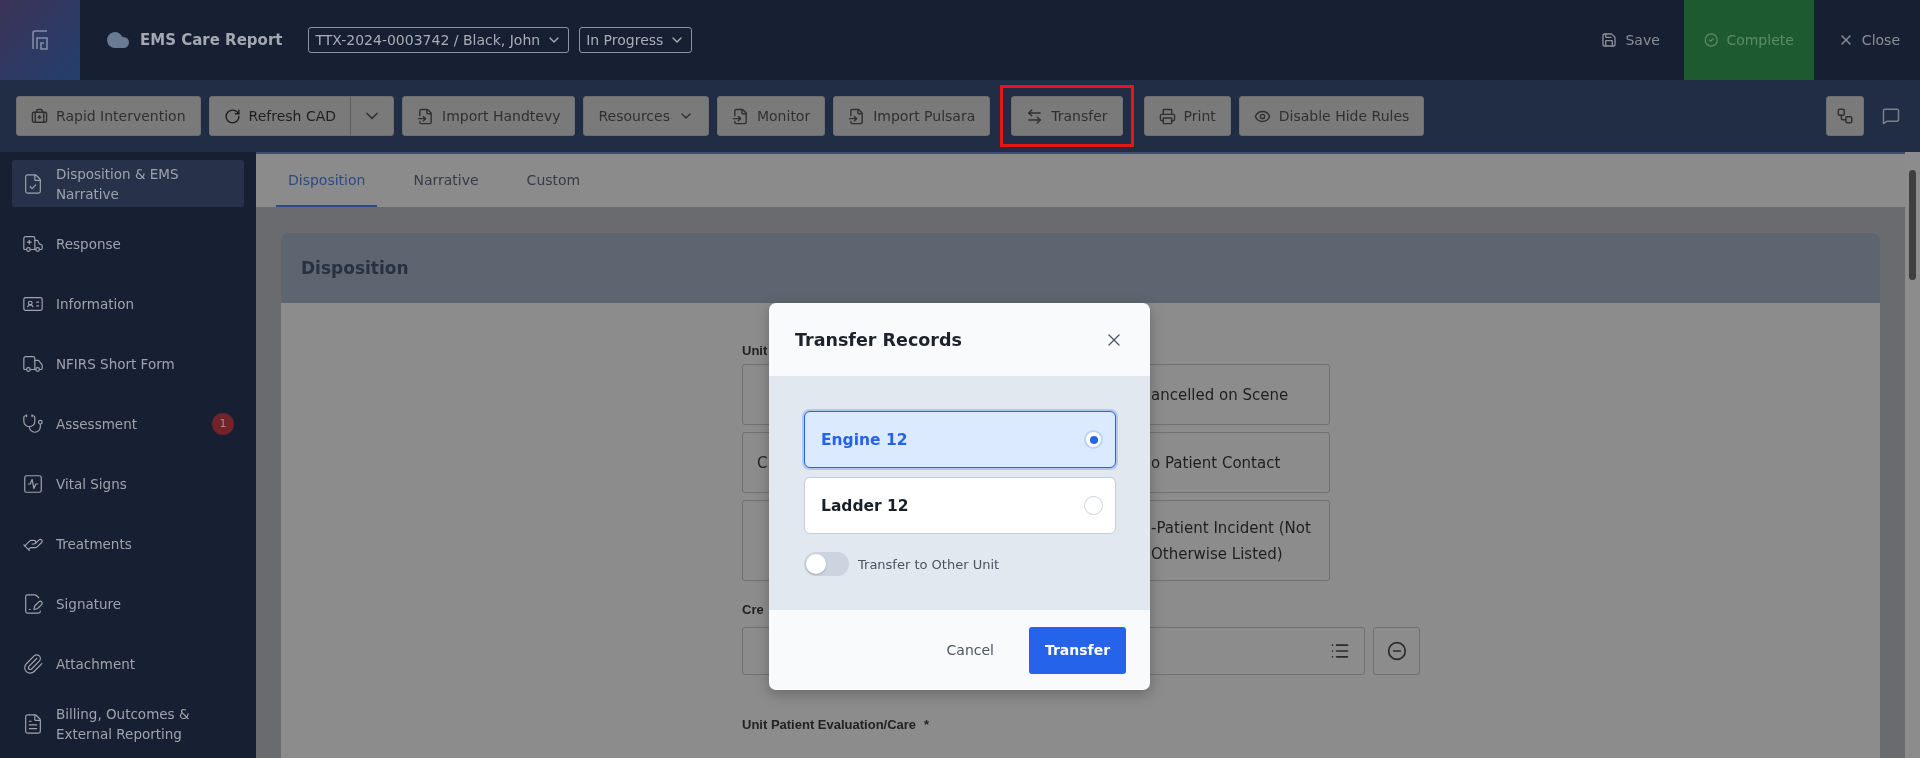 This screenshot has height=758, width=1920. I want to click on sidebar-label: Assessment, so click(97, 424).